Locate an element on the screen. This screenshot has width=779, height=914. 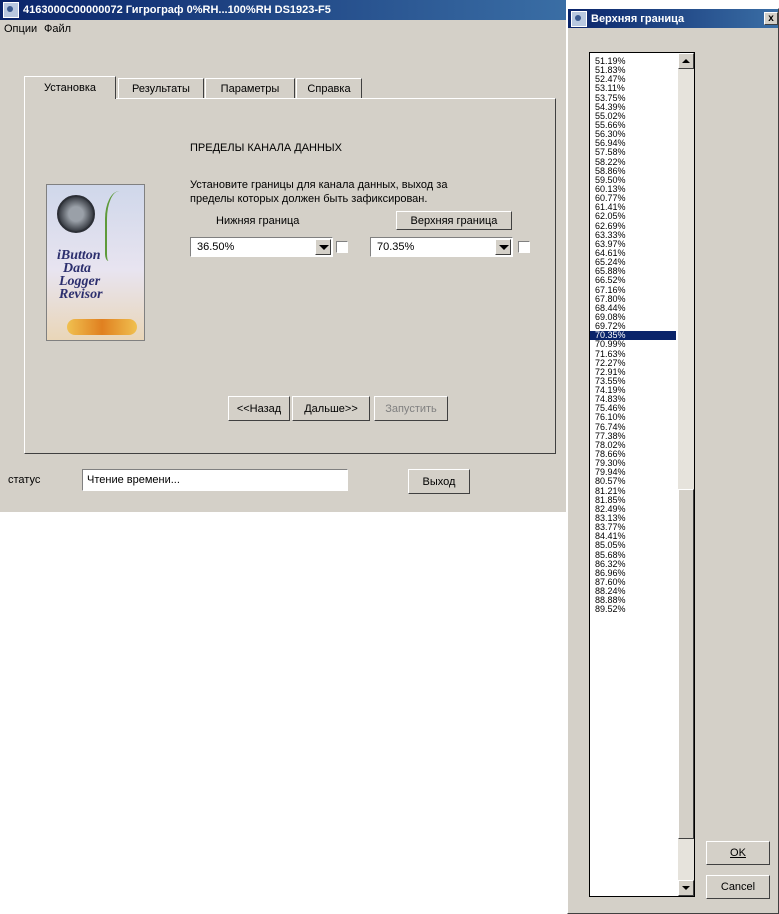
dialog-close-button: x is located at coordinates (771, 18).